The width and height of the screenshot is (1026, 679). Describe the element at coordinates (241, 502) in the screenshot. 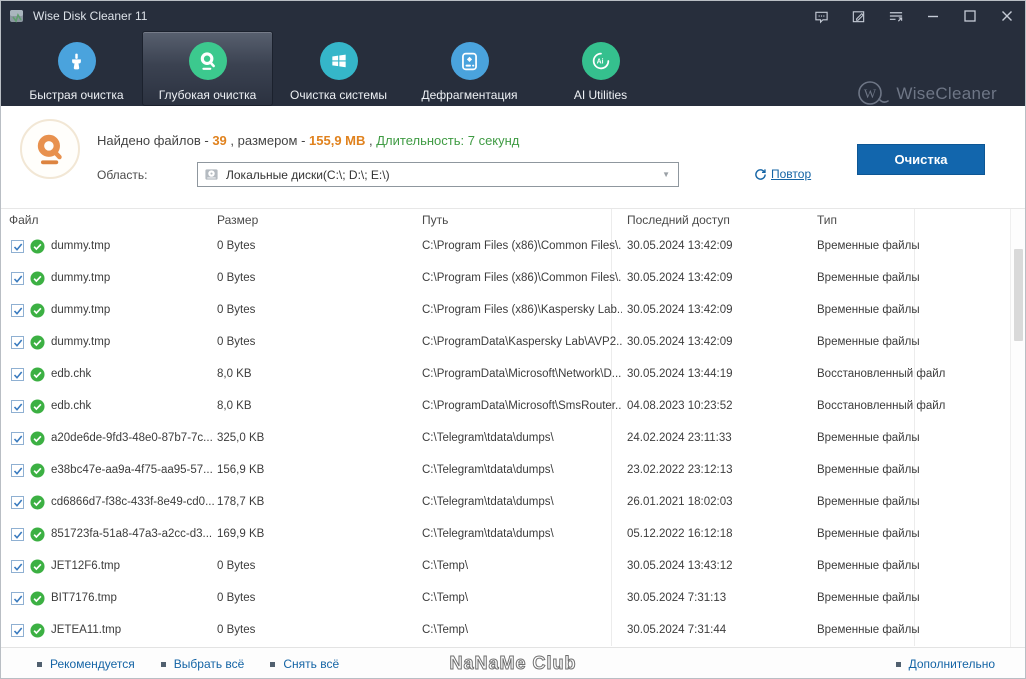

I see `file-size: 178,7 KB` at that location.